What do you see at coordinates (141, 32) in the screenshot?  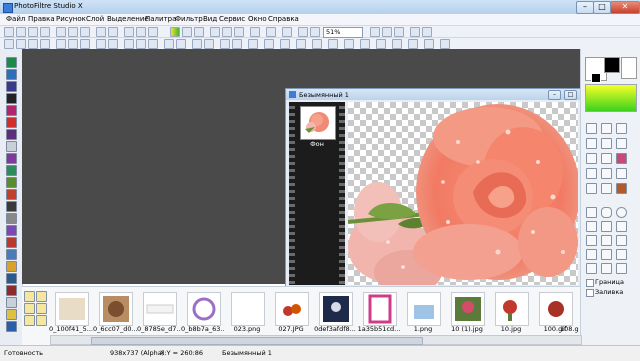 I see `canvas-size-icon` at bounding box center [141, 32].